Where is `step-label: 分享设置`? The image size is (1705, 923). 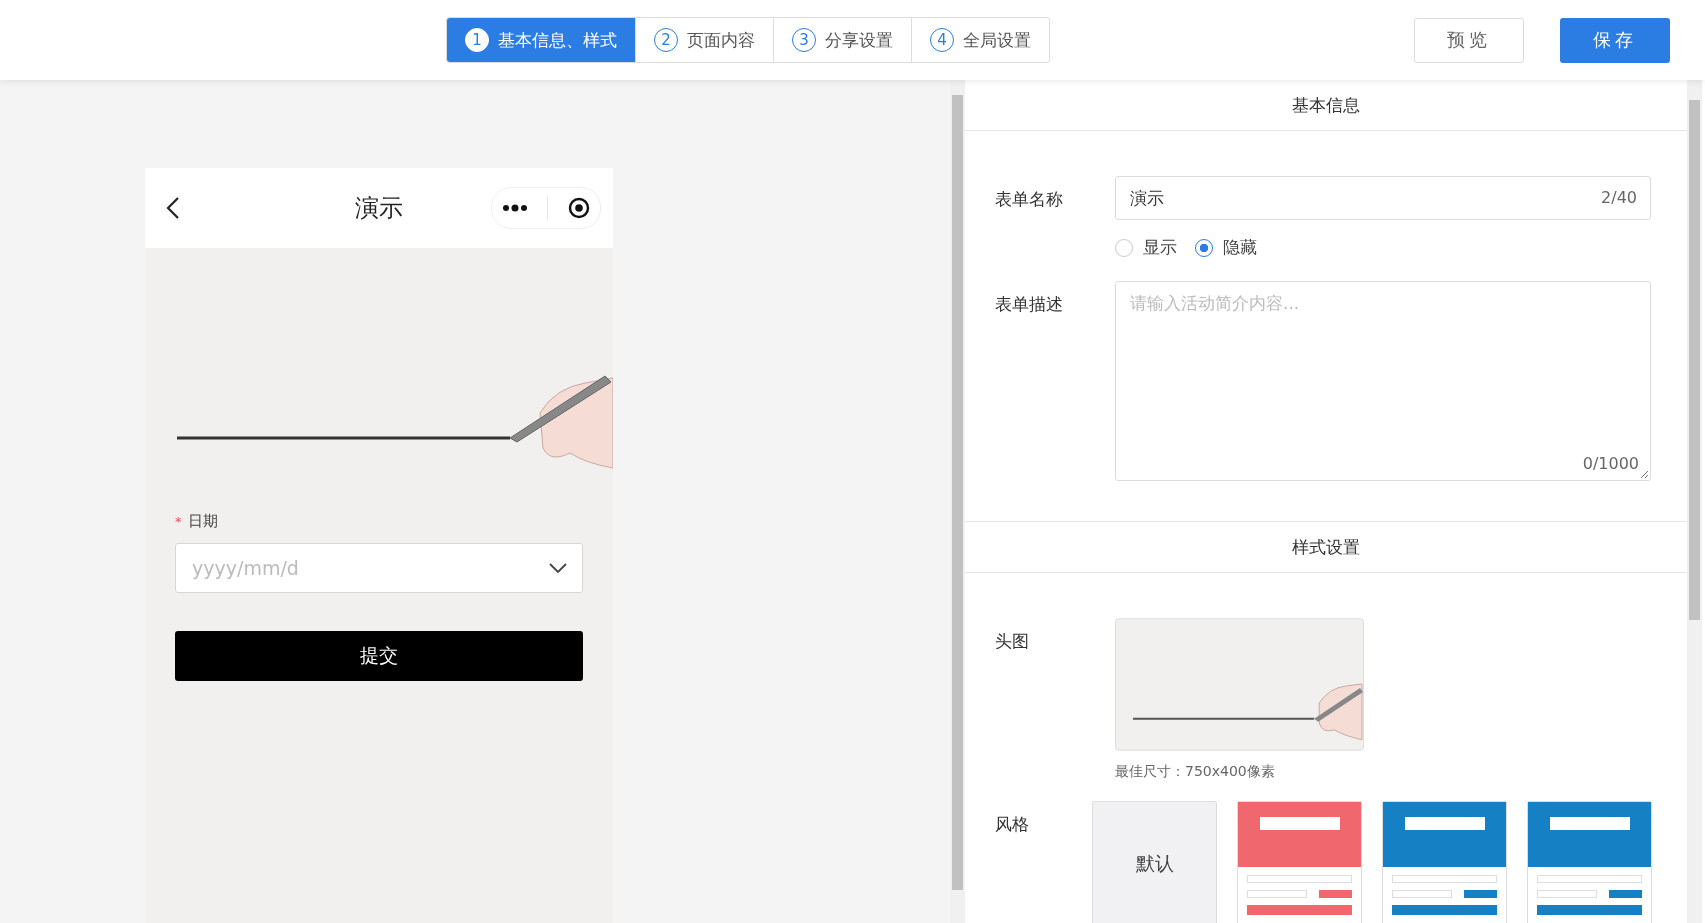 step-label: 分享设置 is located at coordinates (859, 40).